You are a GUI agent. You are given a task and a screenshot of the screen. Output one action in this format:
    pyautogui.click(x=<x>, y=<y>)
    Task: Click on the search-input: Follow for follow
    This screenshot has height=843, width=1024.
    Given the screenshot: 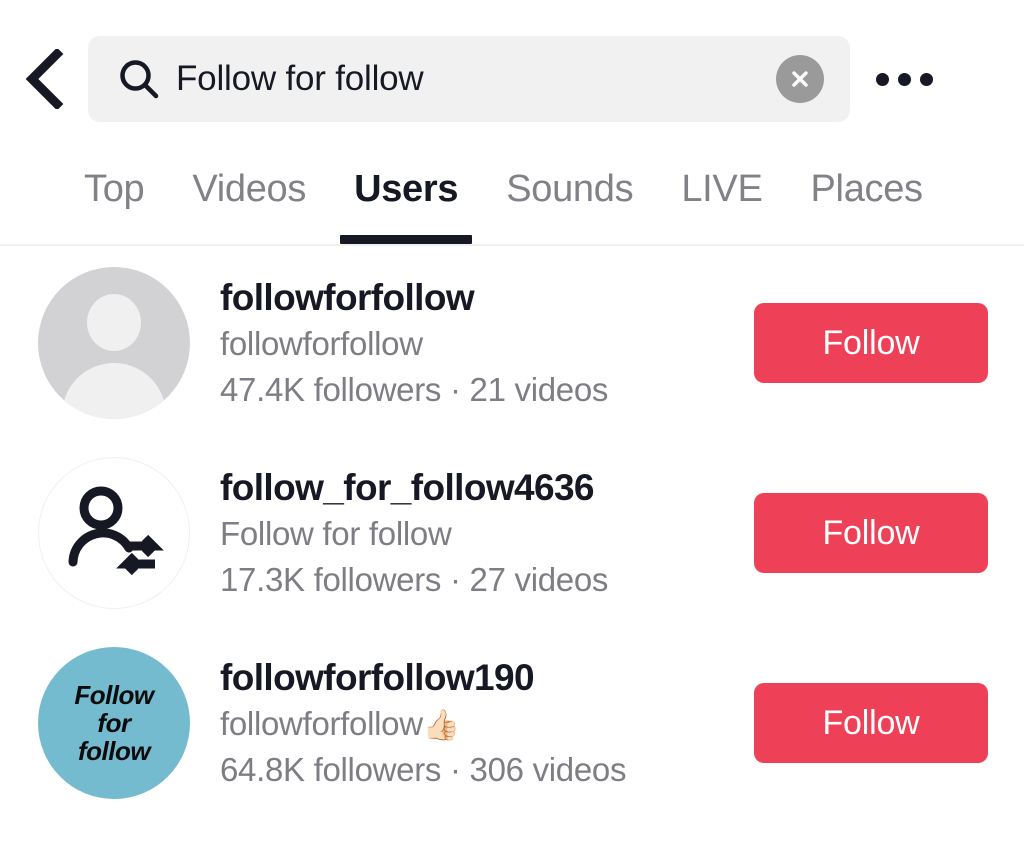 What is the action you would take?
    pyautogui.click(x=476, y=79)
    